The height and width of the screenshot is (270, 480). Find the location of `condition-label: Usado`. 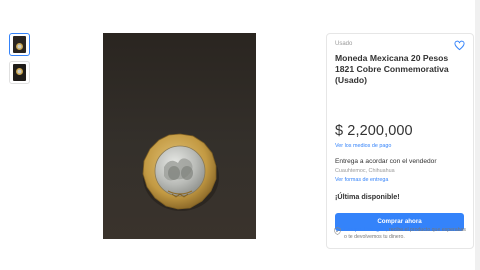

condition-label: Usado is located at coordinates (344, 44).